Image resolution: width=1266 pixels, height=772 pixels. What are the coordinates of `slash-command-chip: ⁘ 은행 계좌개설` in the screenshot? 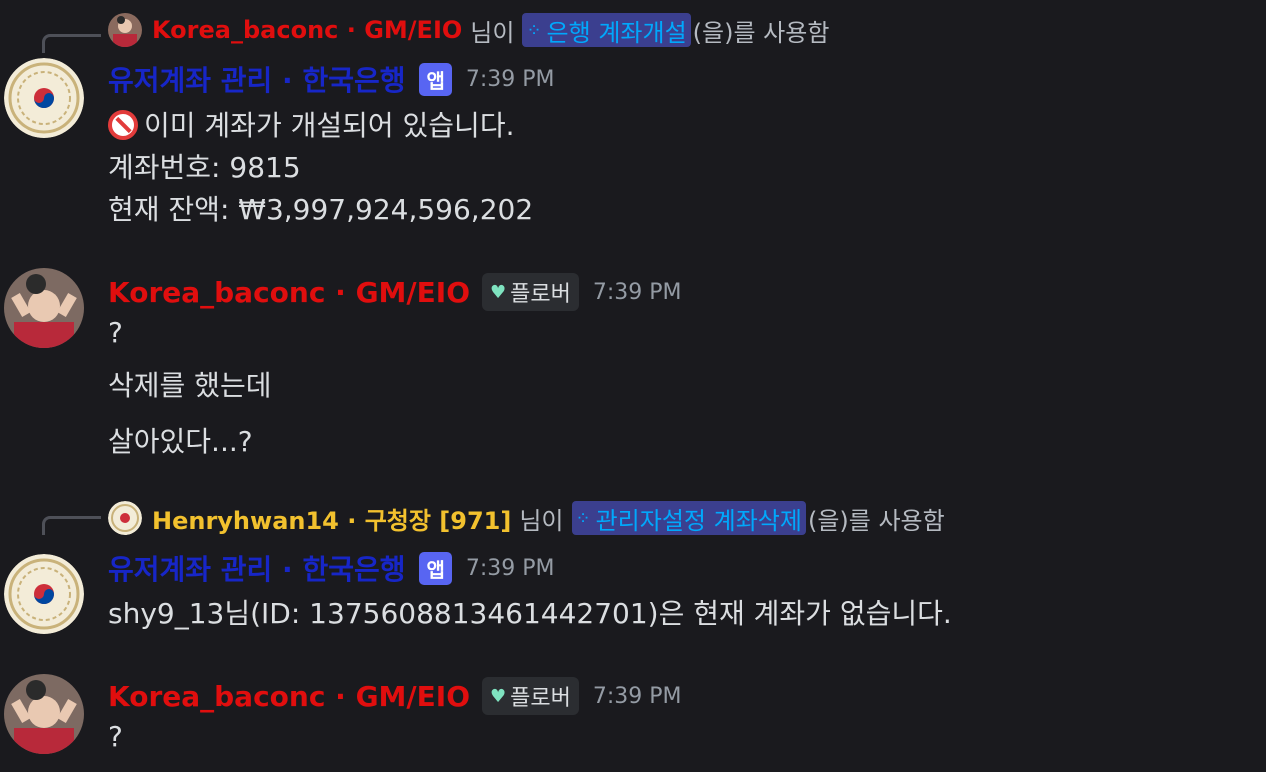 It's located at (606, 30).